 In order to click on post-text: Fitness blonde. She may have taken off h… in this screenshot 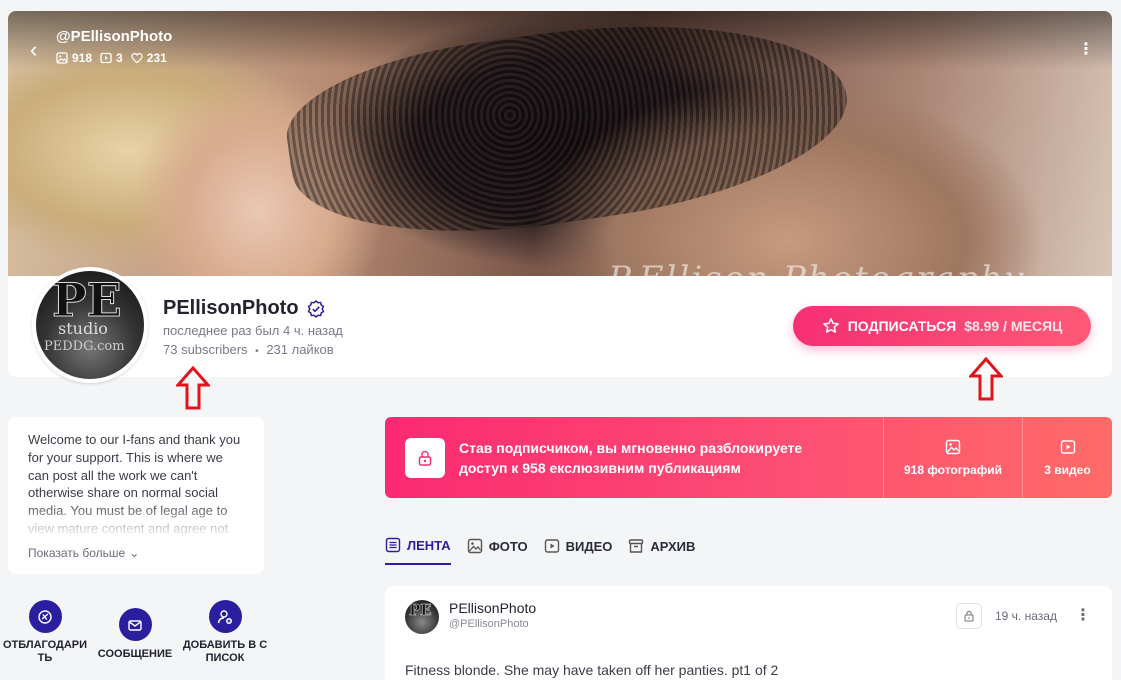, I will do `click(592, 670)`.